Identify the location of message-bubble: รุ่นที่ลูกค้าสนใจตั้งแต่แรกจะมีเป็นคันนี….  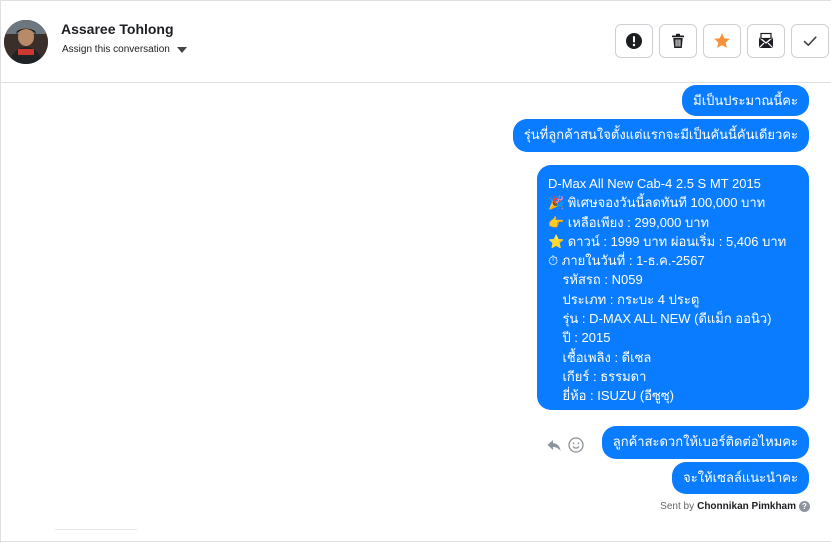
(660, 135).